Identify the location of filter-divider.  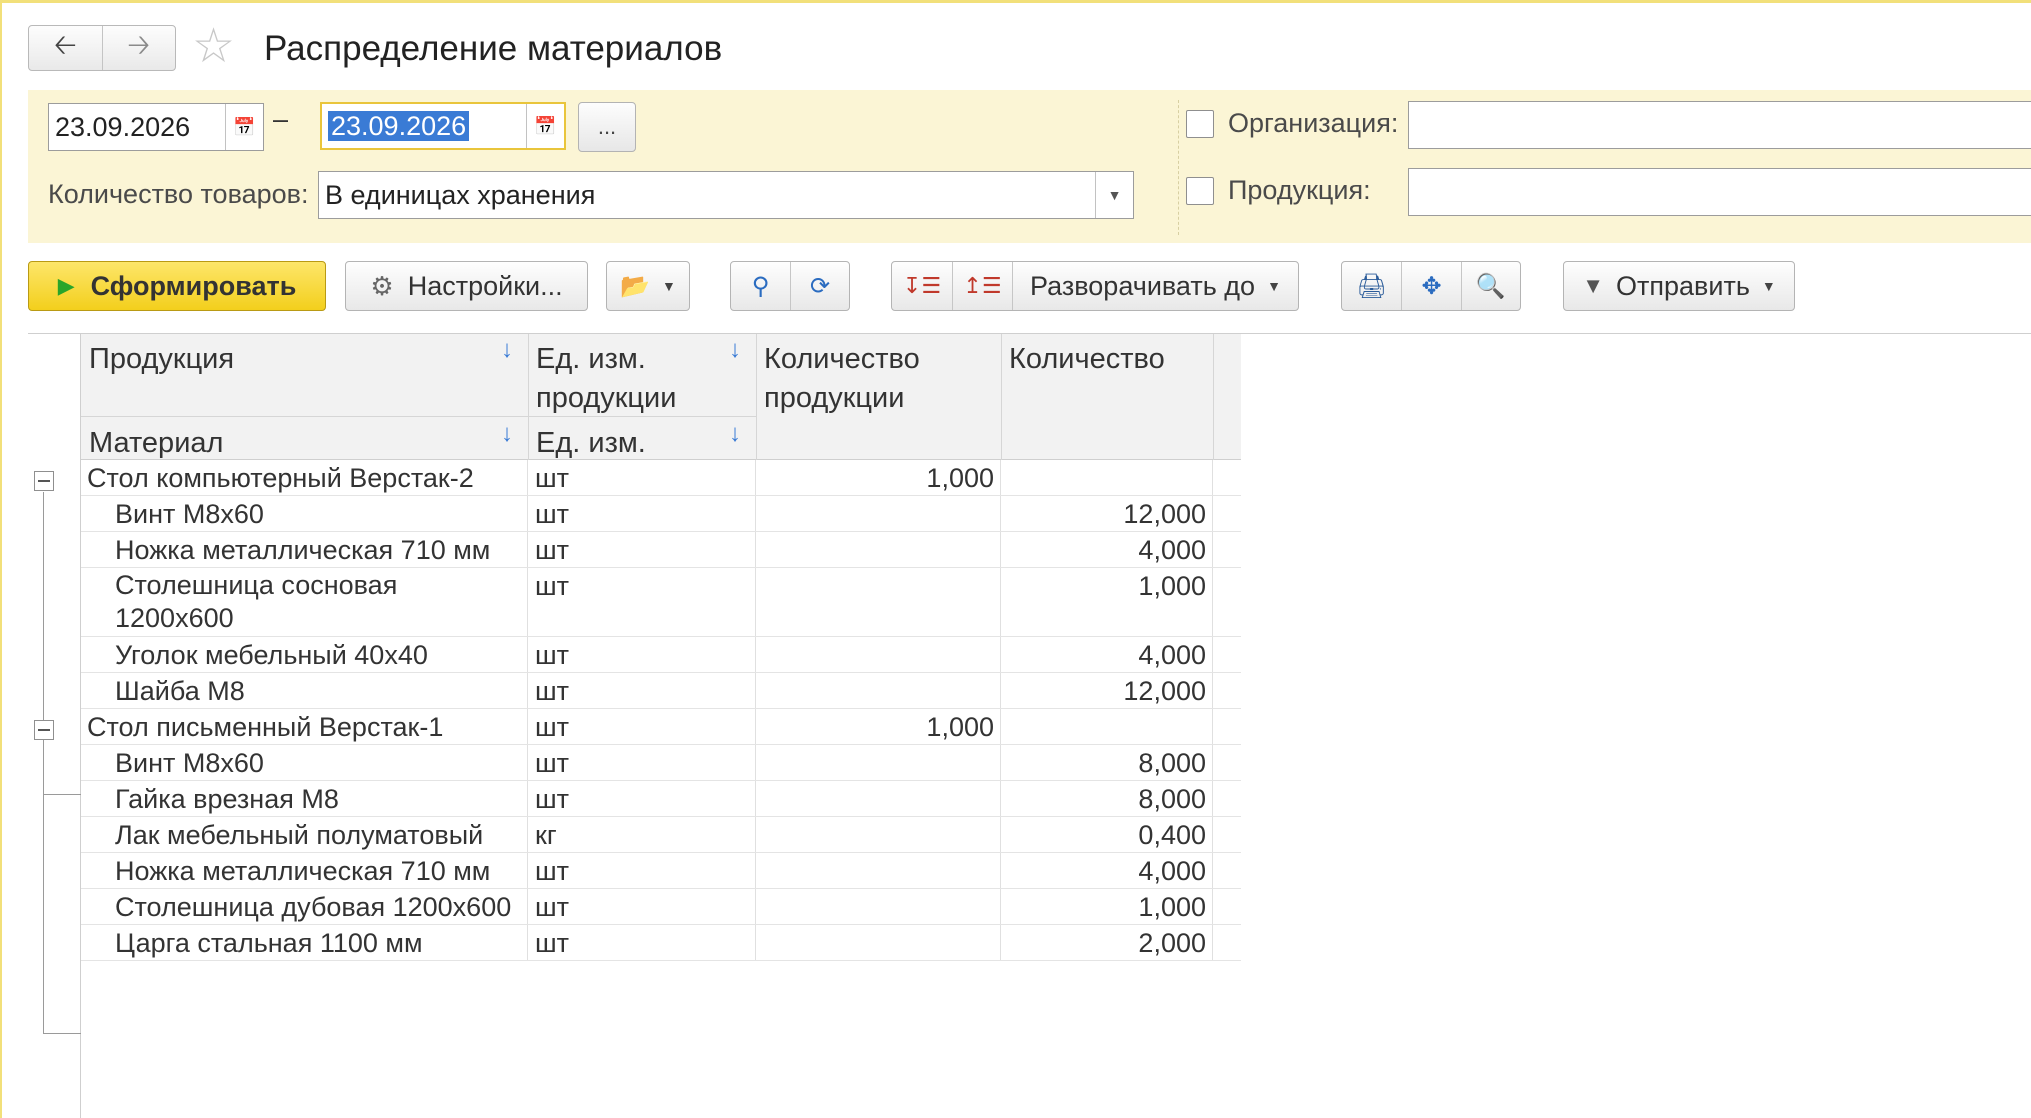
(1178, 167).